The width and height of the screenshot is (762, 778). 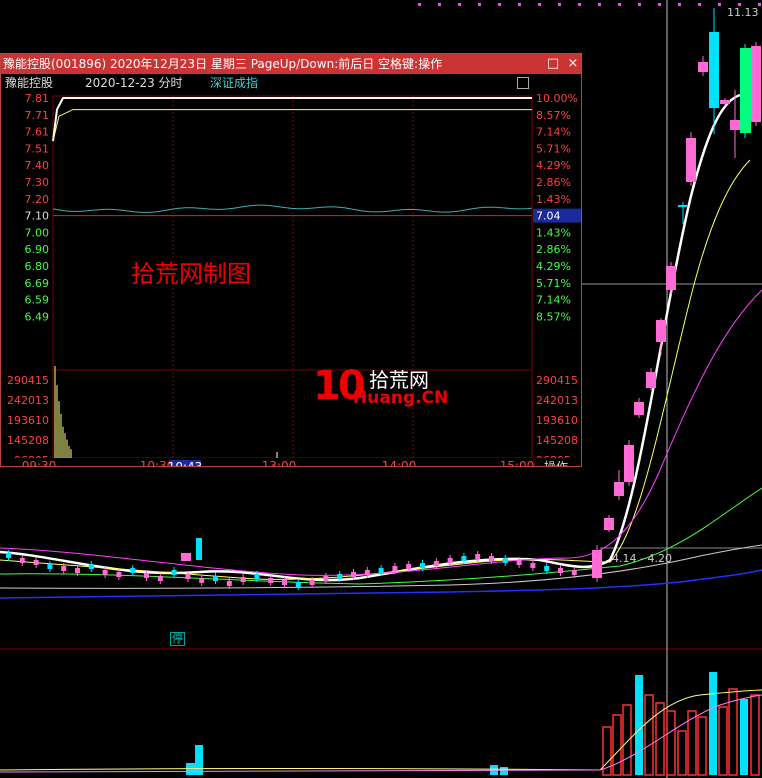 I want to click on price-tick-label: 6.49, so click(x=37, y=316).